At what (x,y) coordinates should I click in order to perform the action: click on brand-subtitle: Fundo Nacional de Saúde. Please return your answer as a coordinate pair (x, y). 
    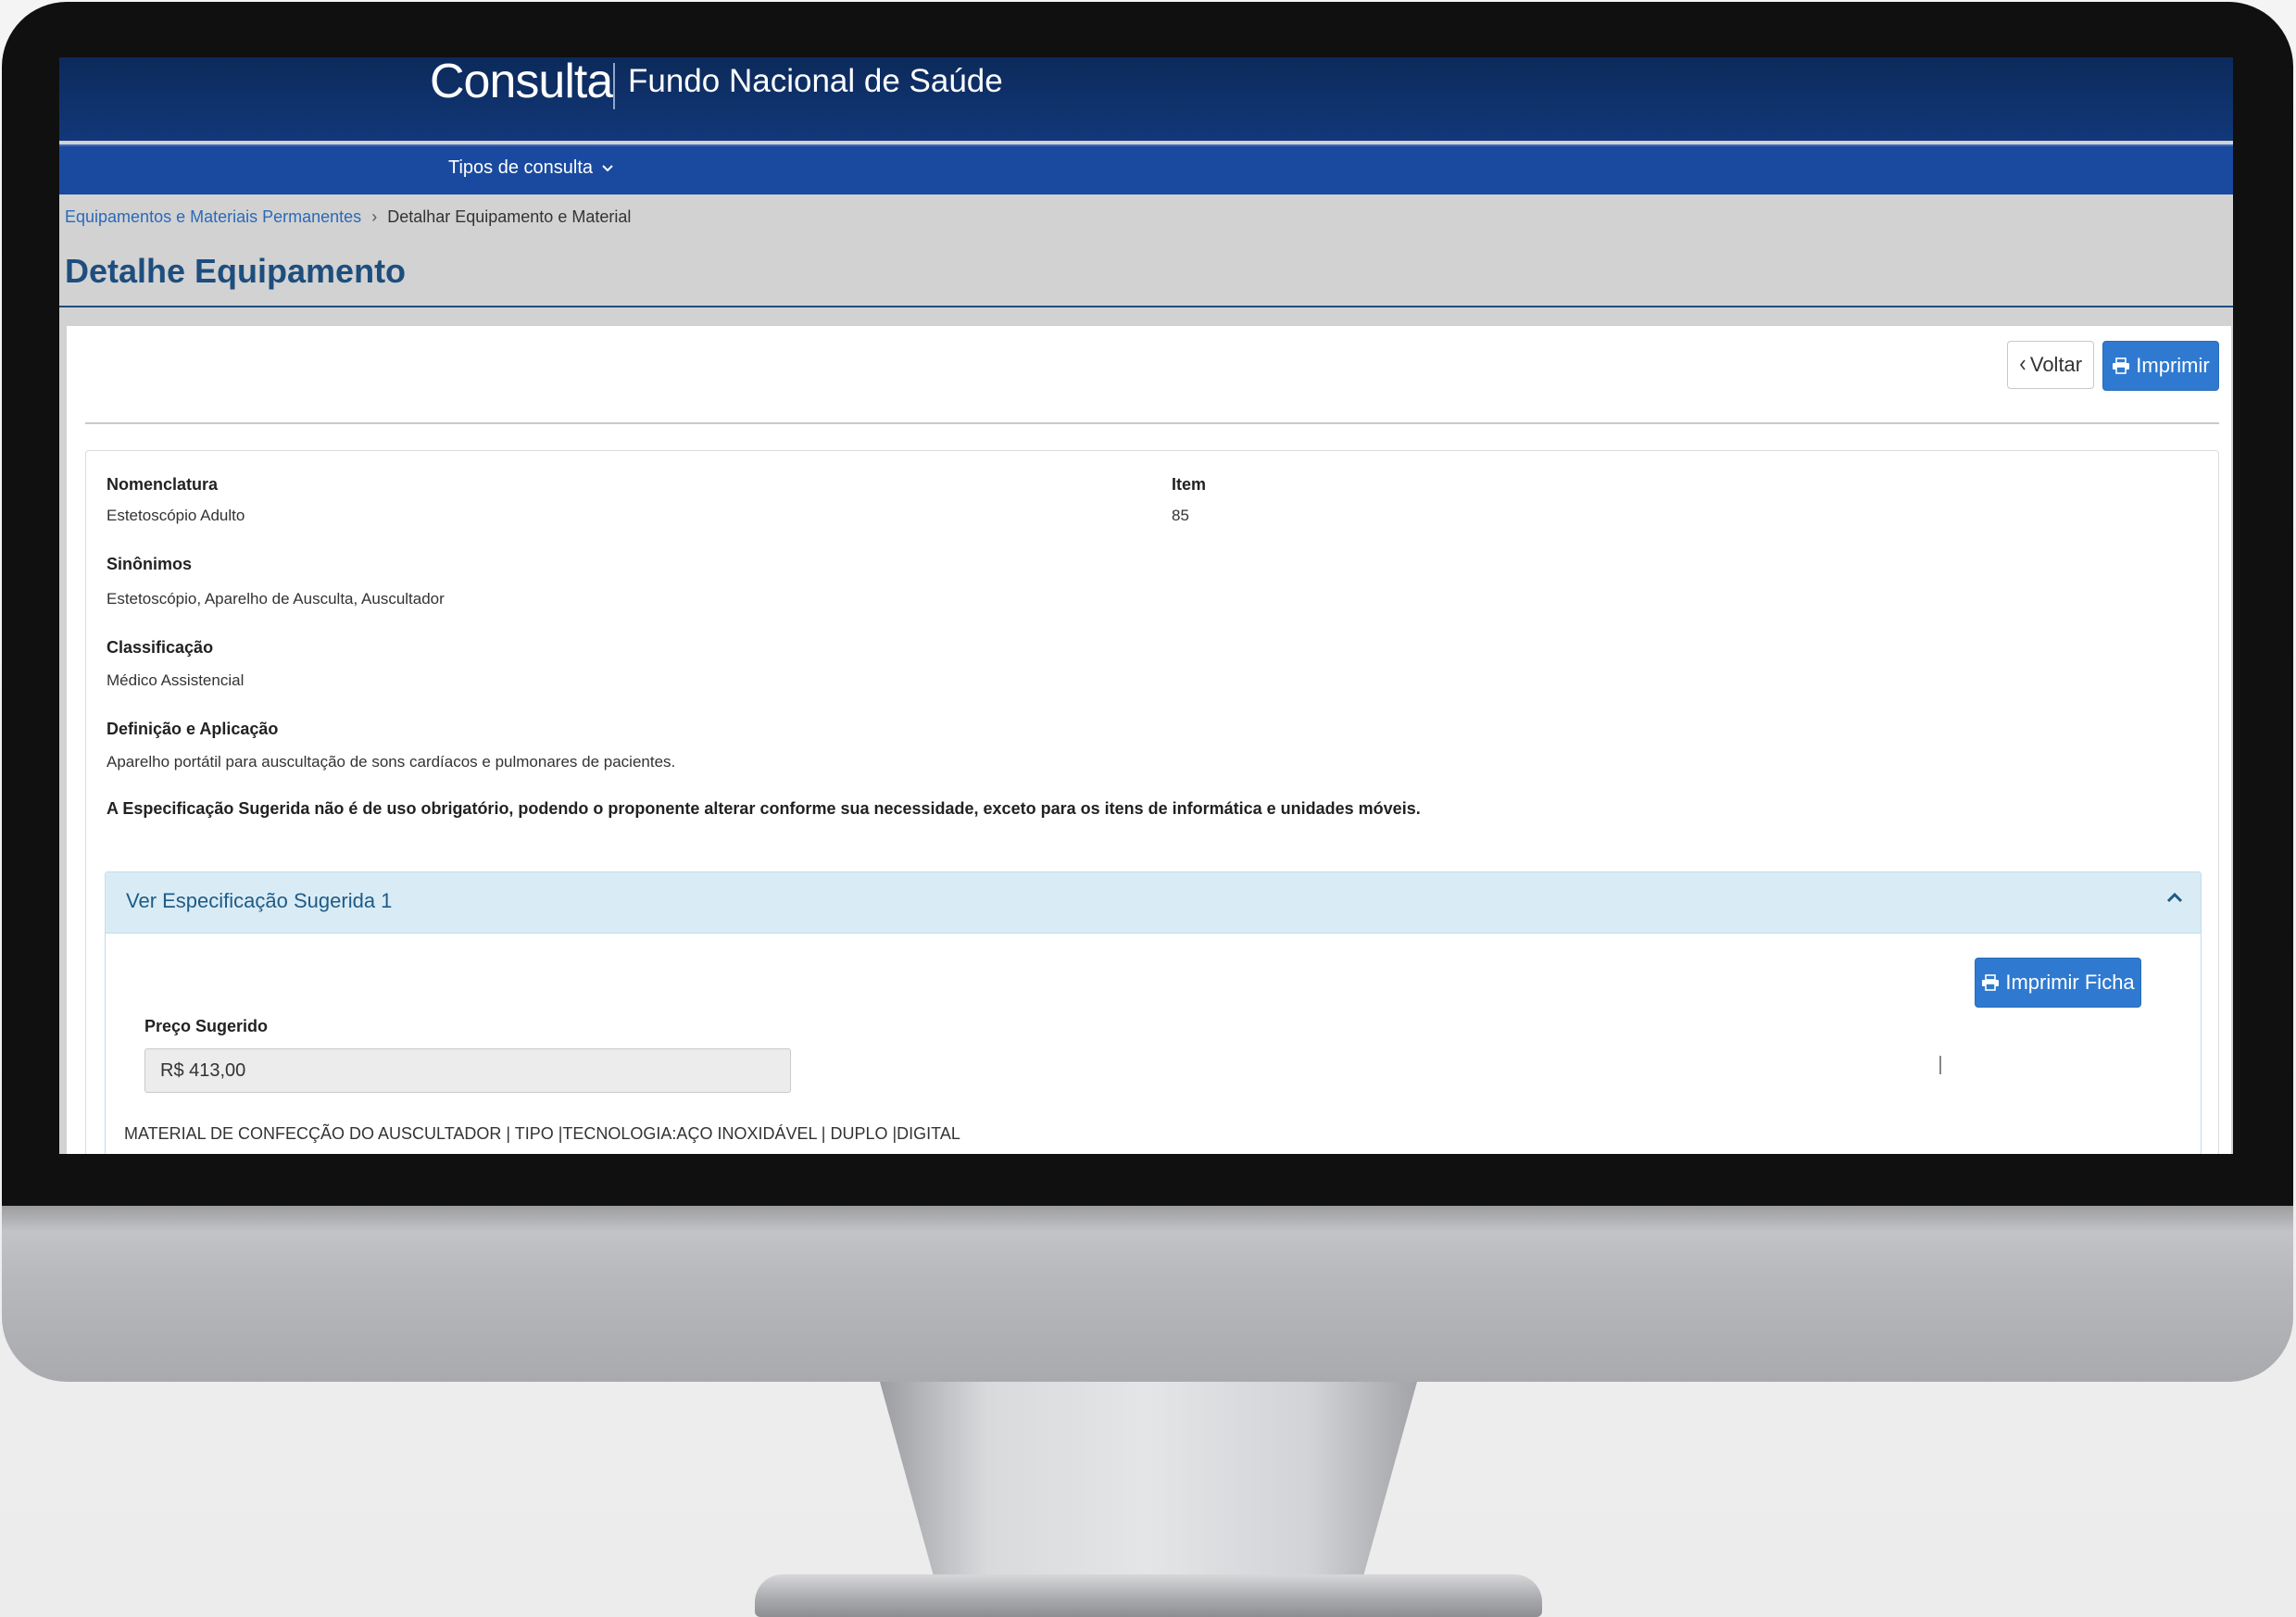
    Looking at the image, I should click on (815, 81).